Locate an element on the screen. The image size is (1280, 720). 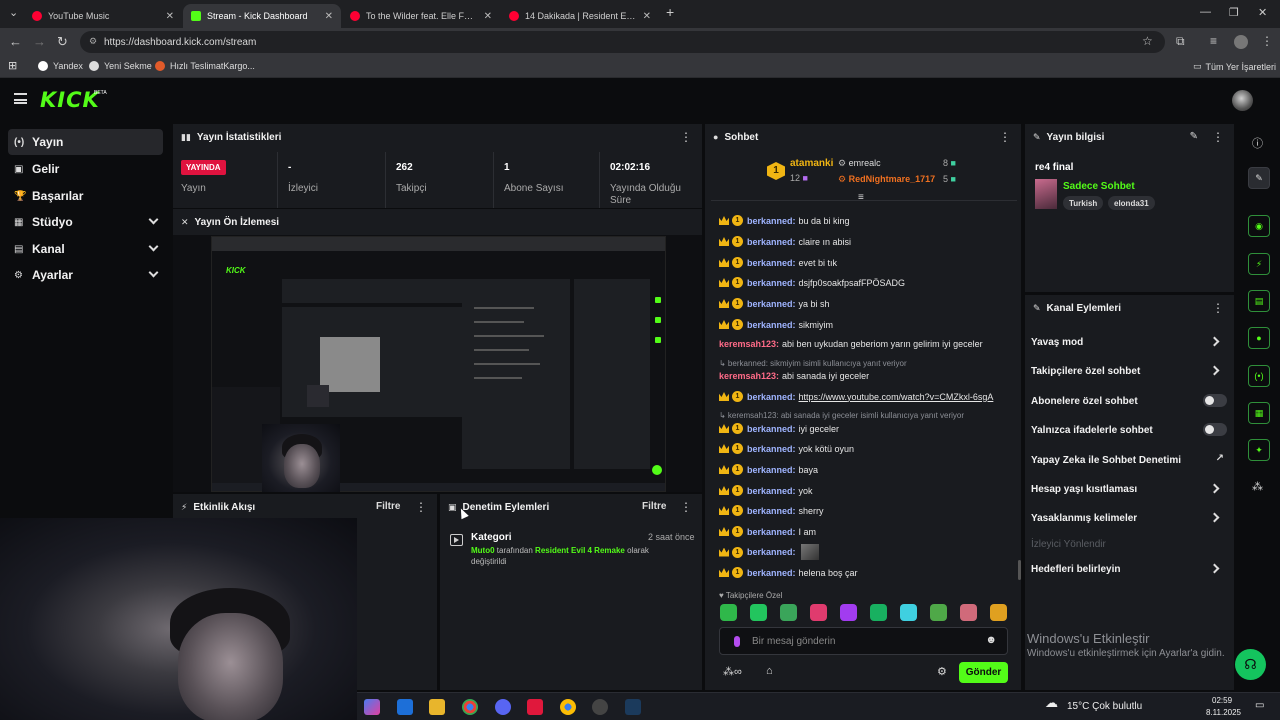
chat-message: 1 berkanned: evet bi tık is located at coordinates (778, 262).